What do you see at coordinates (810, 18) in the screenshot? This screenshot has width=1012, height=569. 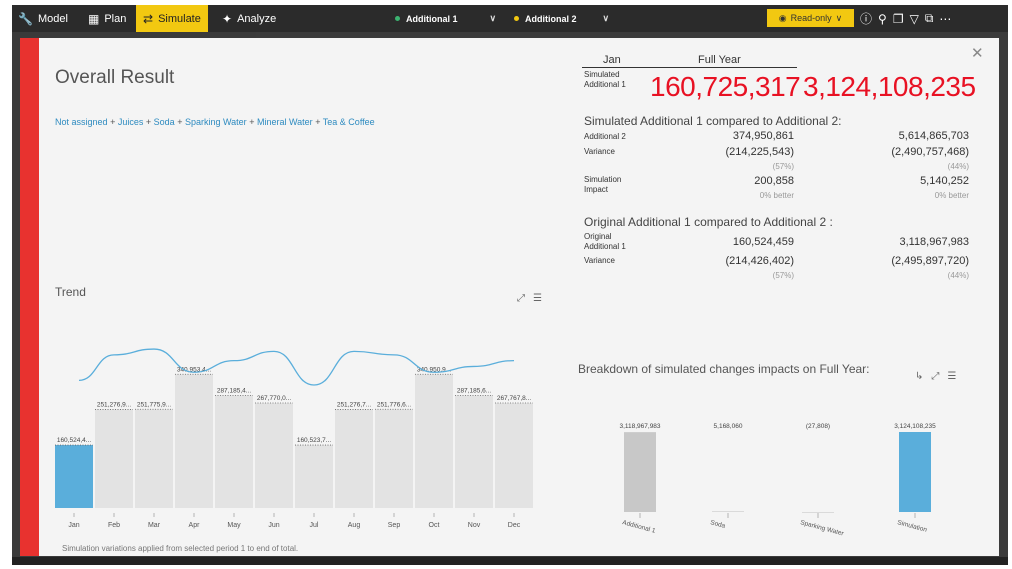 I see `readonly-button: ◉ Read-only ∨` at bounding box center [810, 18].